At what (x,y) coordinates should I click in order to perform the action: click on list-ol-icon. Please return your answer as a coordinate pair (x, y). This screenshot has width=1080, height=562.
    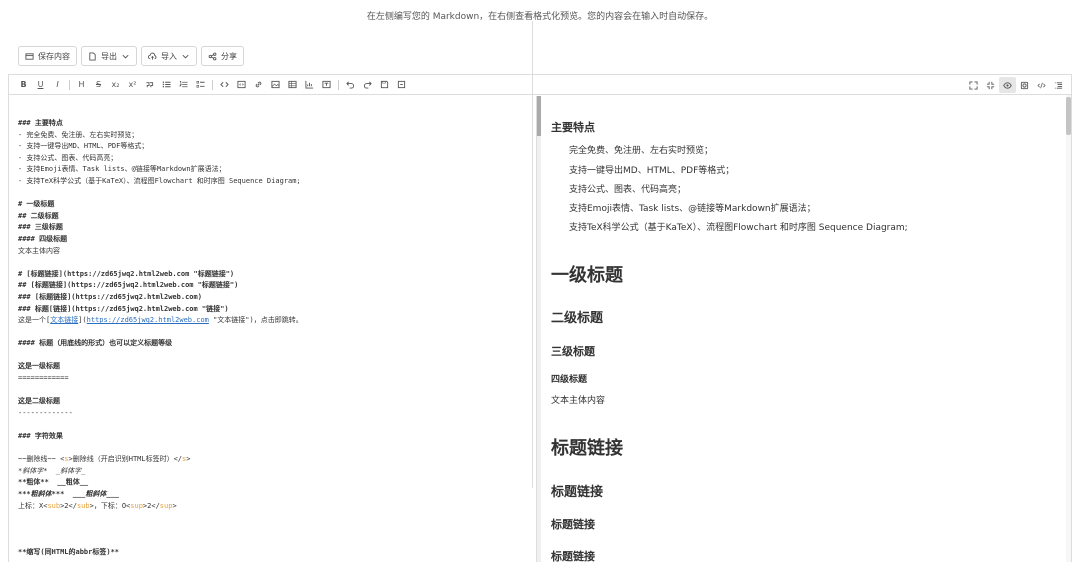
    Looking at the image, I should click on (183, 84).